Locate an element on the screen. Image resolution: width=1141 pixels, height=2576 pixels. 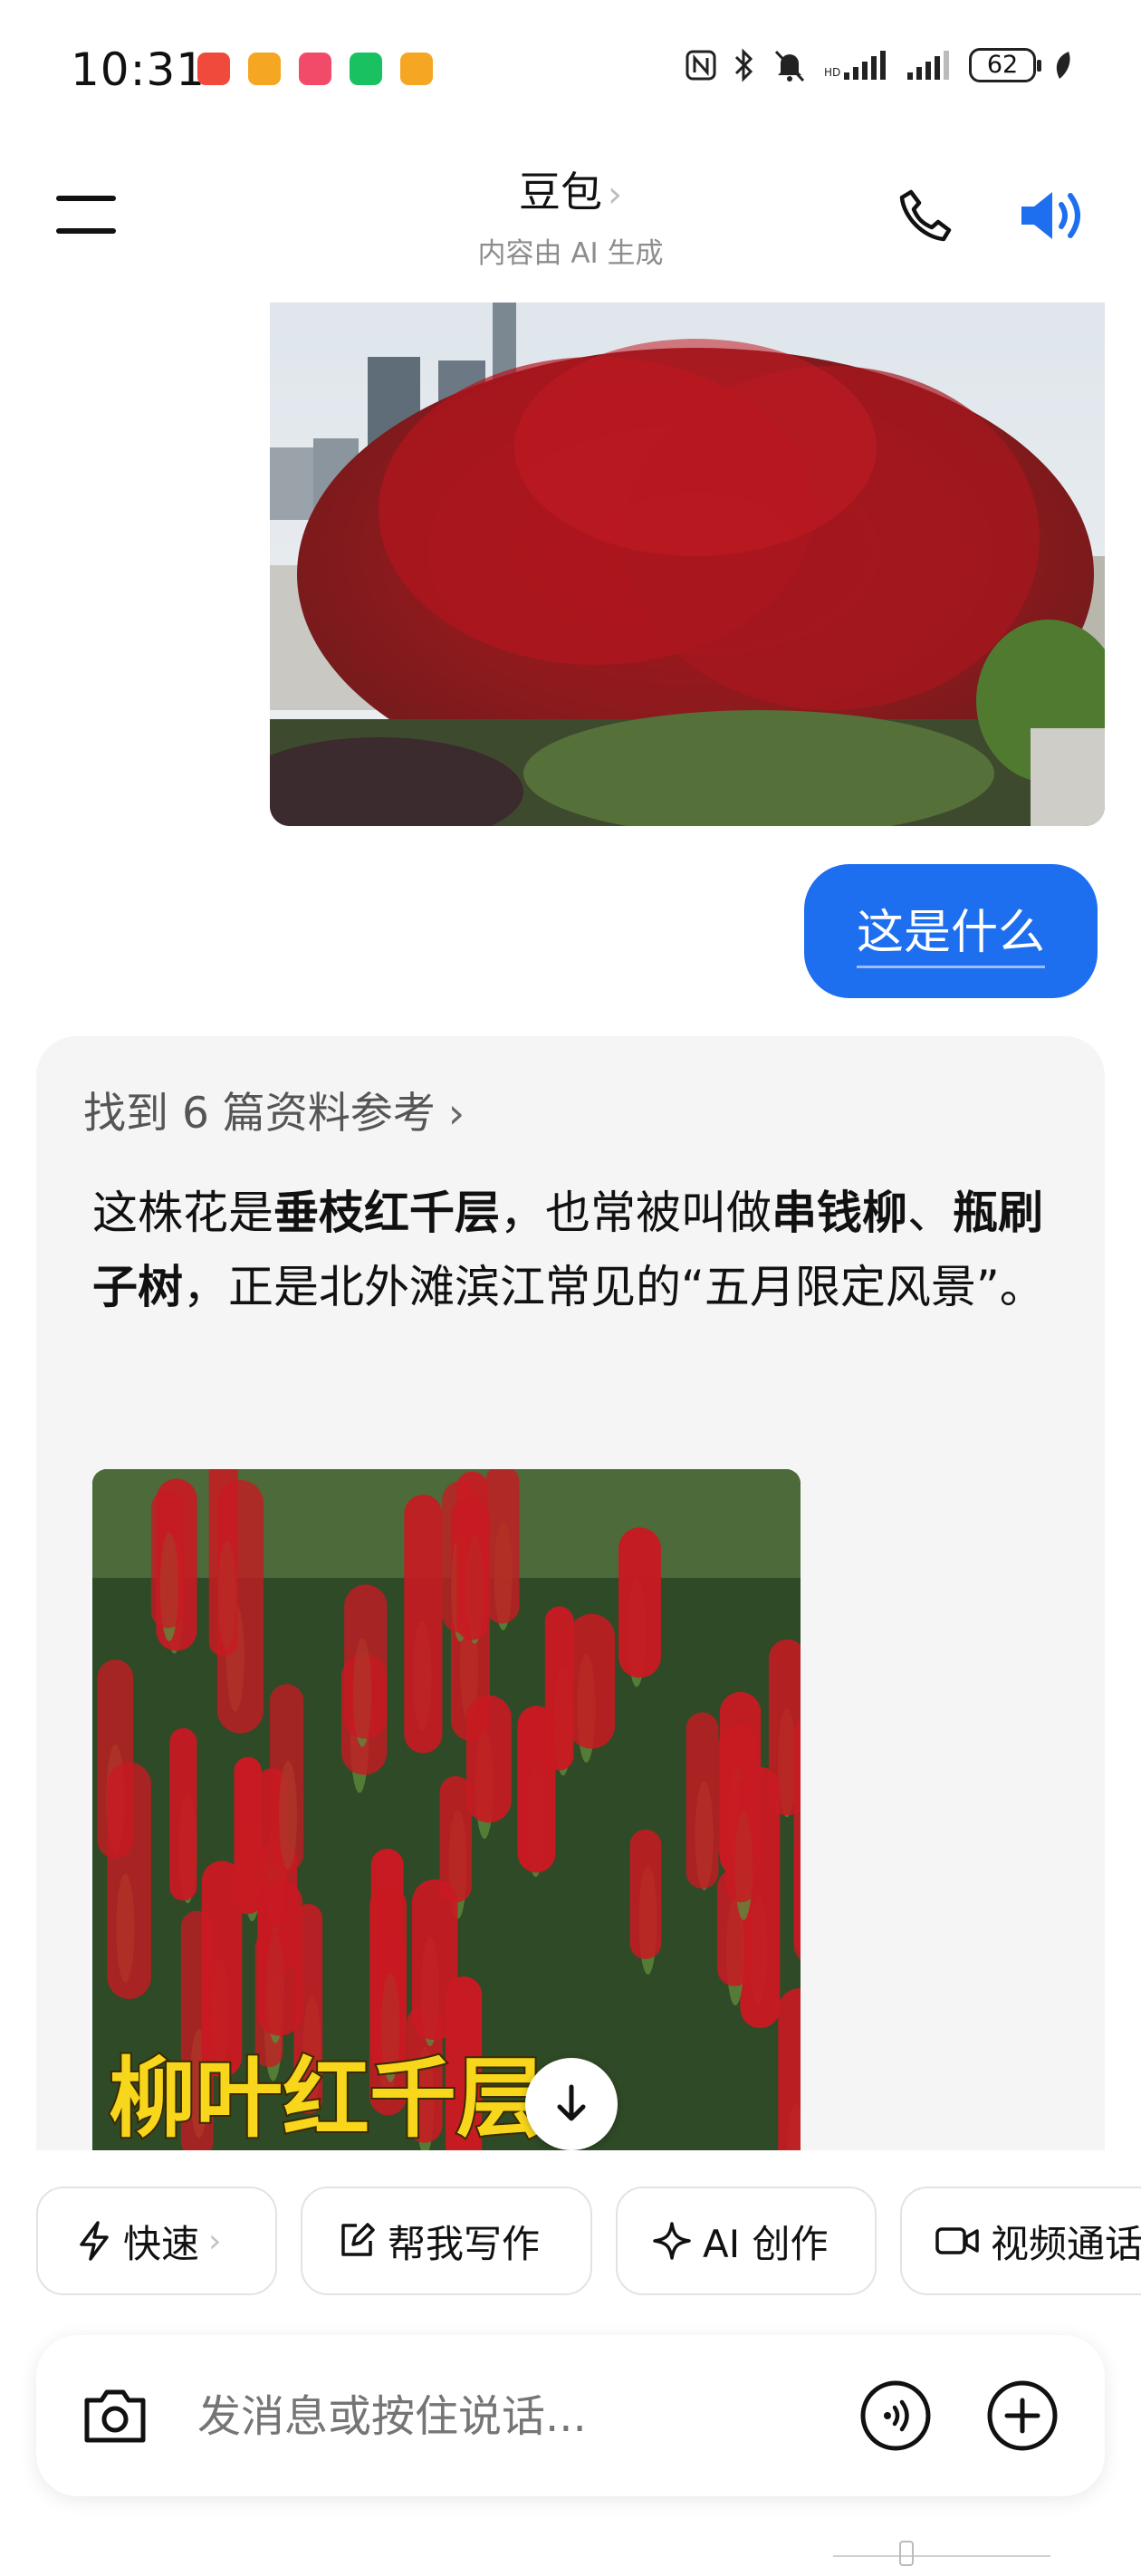
speaker-button is located at coordinates (1053, 215).